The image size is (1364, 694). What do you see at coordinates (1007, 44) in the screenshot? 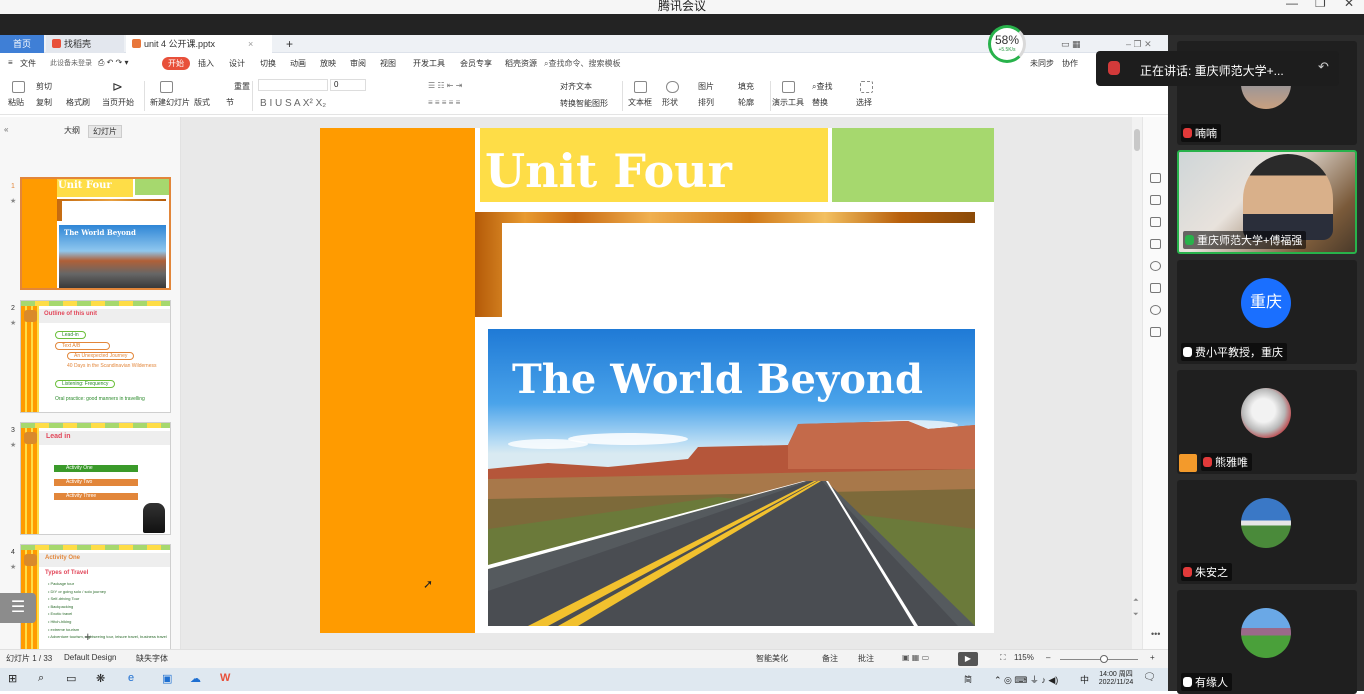
I see `memory-gauge: 58% +5.5K/s` at bounding box center [1007, 44].